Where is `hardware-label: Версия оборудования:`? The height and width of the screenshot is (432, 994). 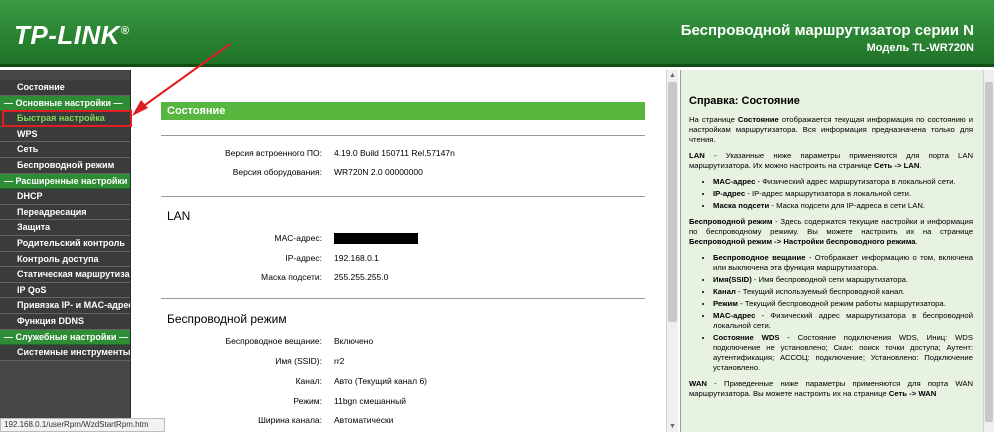
hardware-label: Версия оборудования: is located at coordinates (277, 172).